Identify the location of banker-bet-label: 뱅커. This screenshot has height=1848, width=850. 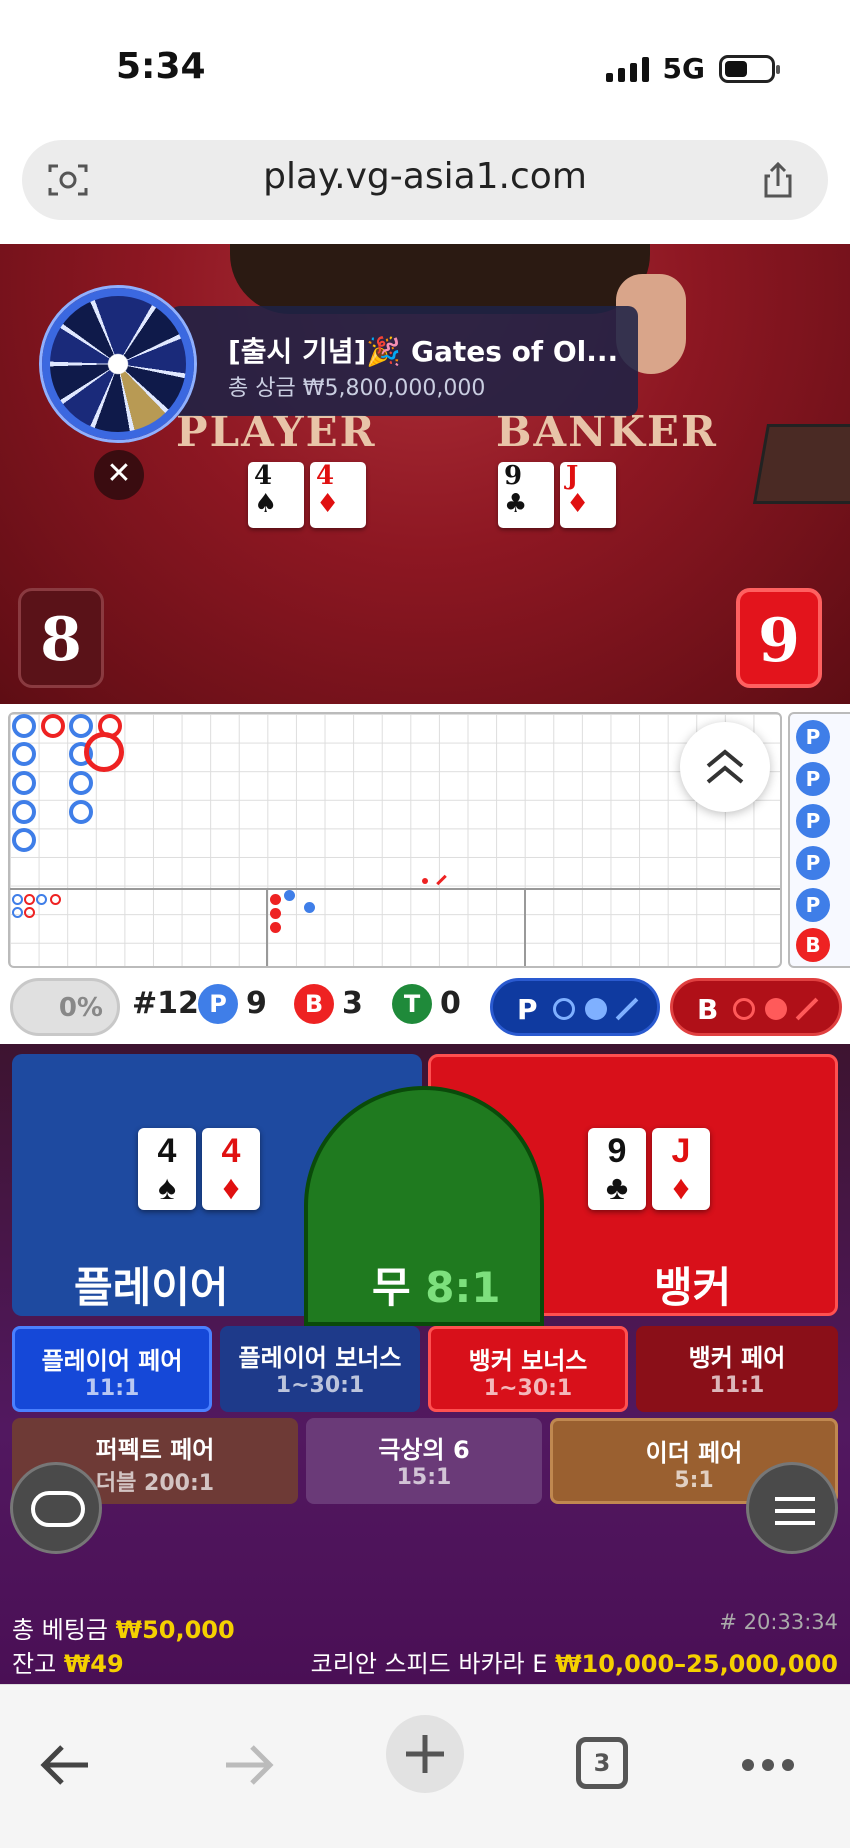
(693, 1287).